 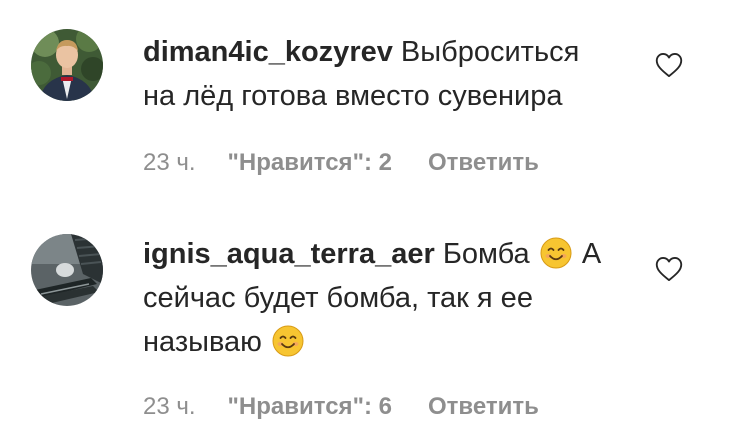 What do you see at coordinates (486, 254) in the screenshot?
I see `comment-text-line: Бомба` at bounding box center [486, 254].